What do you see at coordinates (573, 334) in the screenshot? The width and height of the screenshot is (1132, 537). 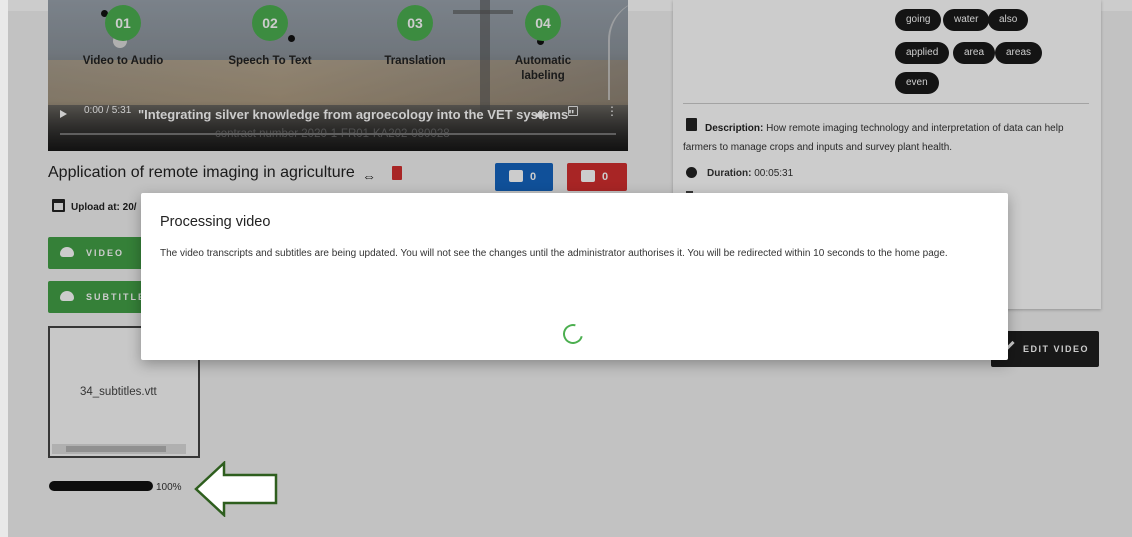 I see `loading-spinner-icon` at bounding box center [573, 334].